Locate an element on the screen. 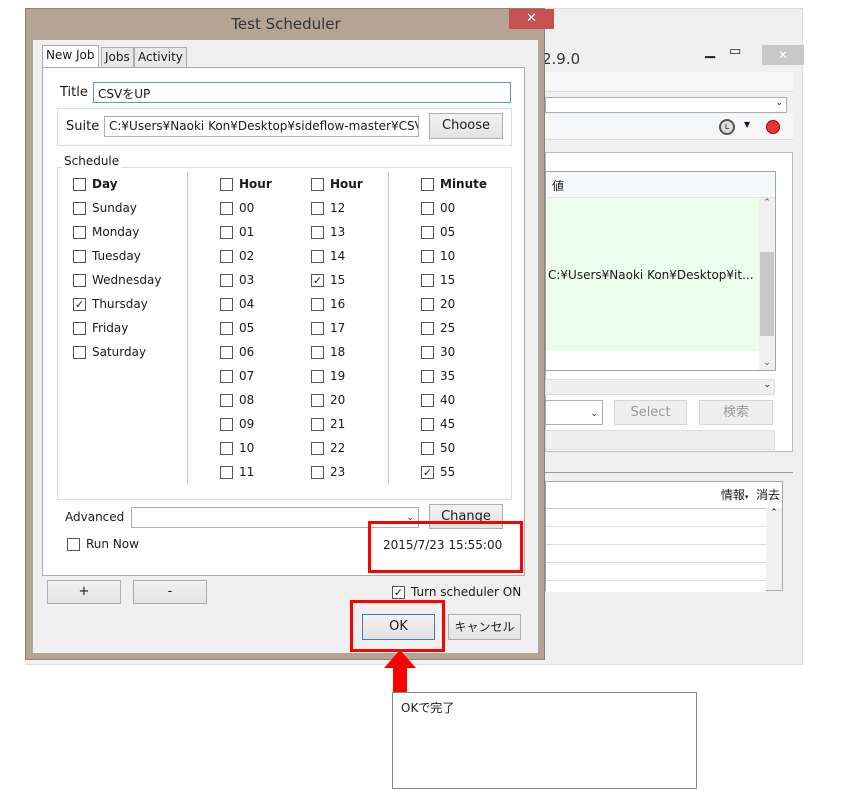  hour-checkbox: 12 is located at coordinates (328, 208).